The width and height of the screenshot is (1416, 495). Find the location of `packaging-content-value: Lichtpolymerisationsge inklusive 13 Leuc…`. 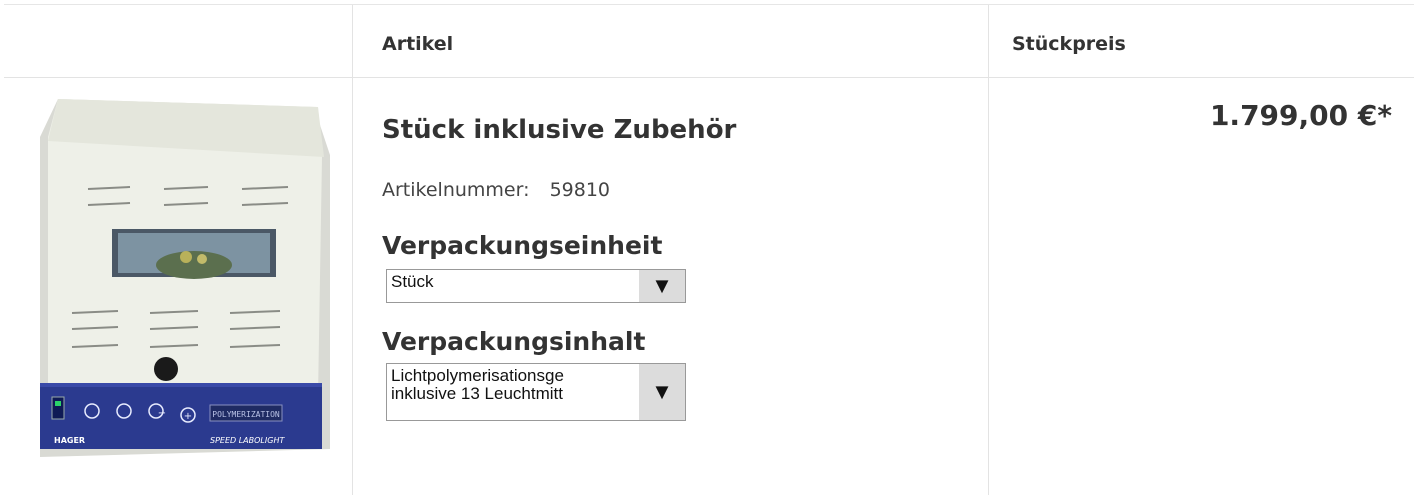

packaging-content-value: Lichtpolymerisationsge inklusive 13 Leuc… is located at coordinates (477, 385).